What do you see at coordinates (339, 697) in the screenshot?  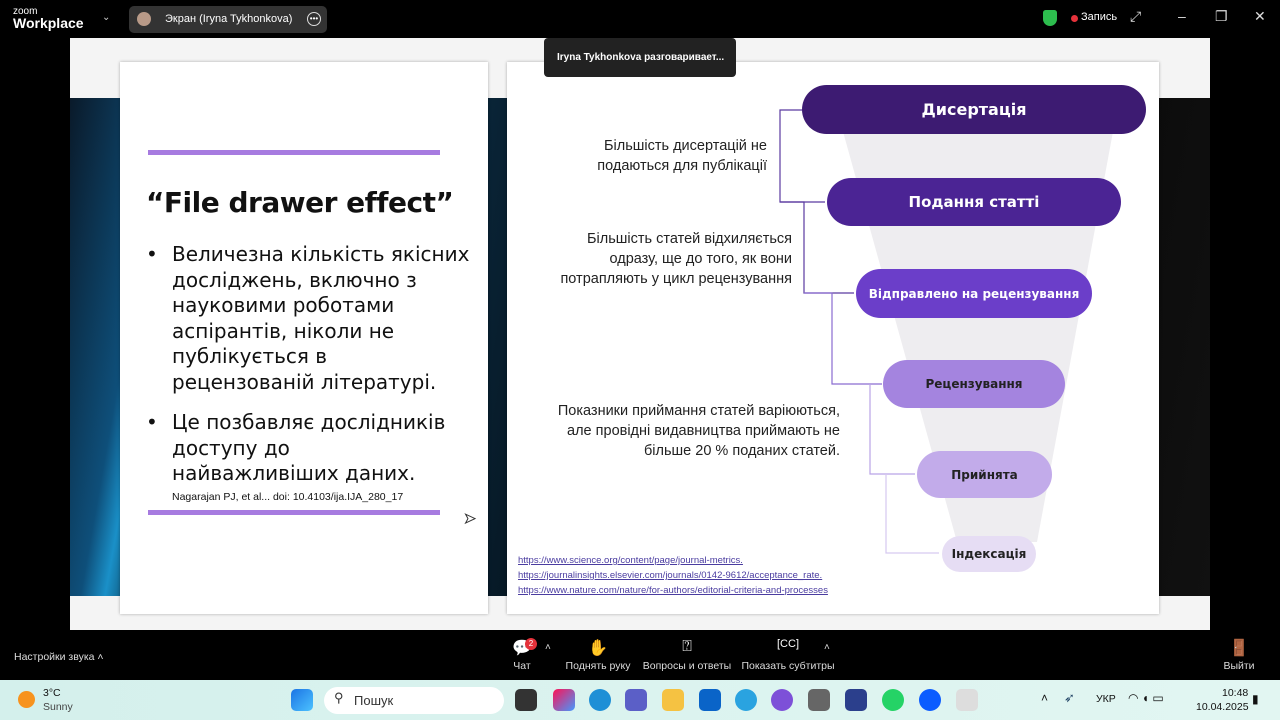 I see `search-icon: ⚲` at bounding box center [339, 697].